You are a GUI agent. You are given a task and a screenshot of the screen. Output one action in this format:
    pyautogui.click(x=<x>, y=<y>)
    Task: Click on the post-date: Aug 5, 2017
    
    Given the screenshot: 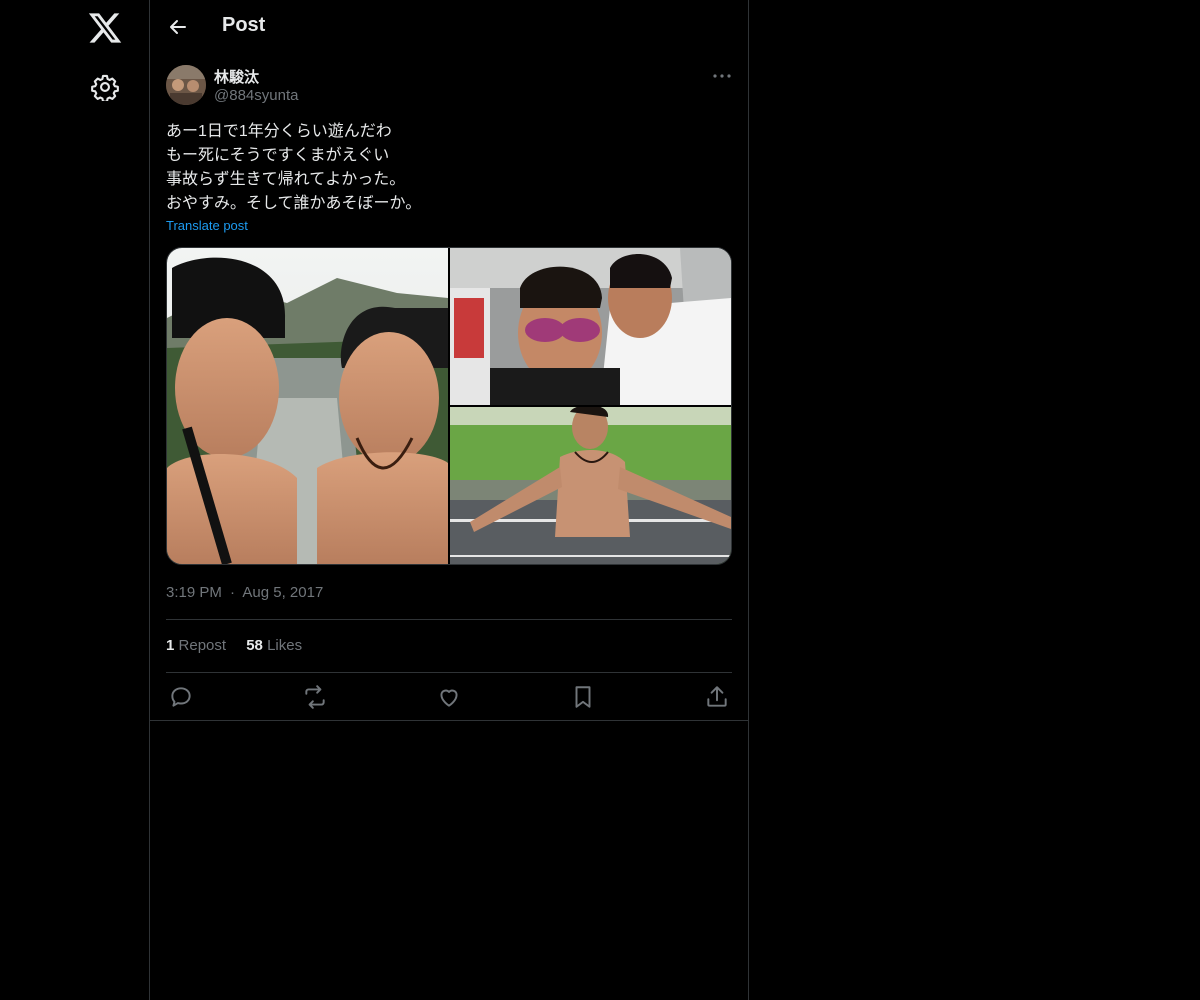 What is the action you would take?
    pyautogui.click(x=282, y=592)
    